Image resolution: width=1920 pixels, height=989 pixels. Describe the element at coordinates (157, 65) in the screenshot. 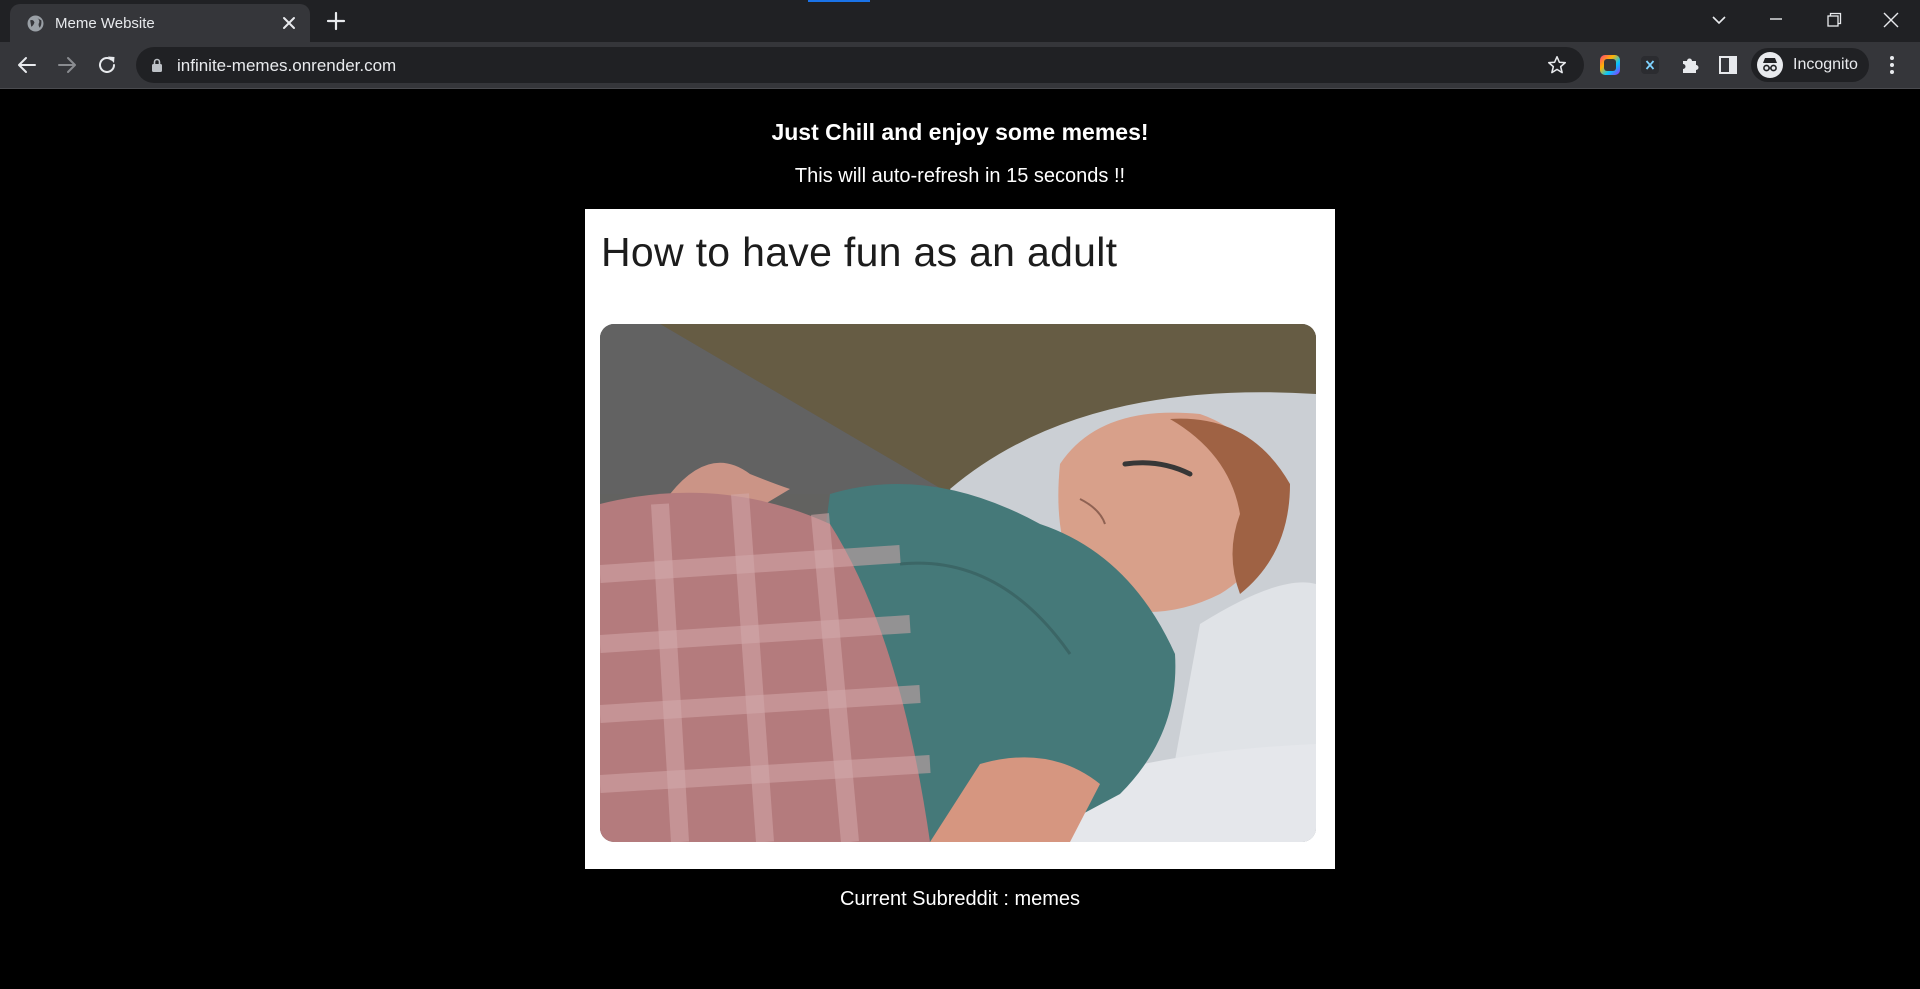

I see `lock-icon` at that location.